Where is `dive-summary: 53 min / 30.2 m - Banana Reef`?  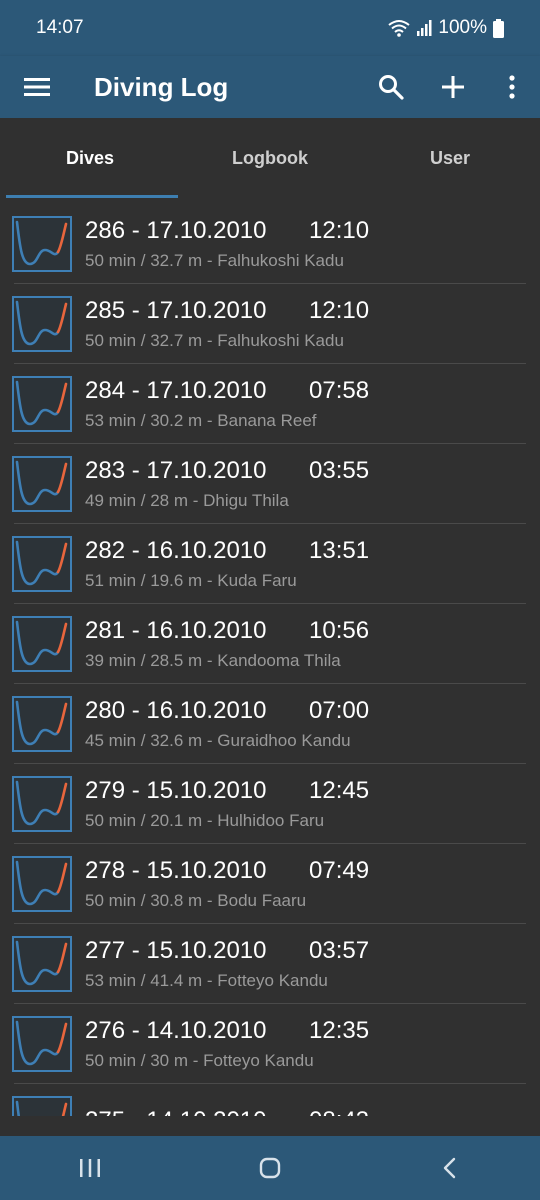 dive-summary: 53 min / 30.2 m - Banana Reef is located at coordinates (201, 420).